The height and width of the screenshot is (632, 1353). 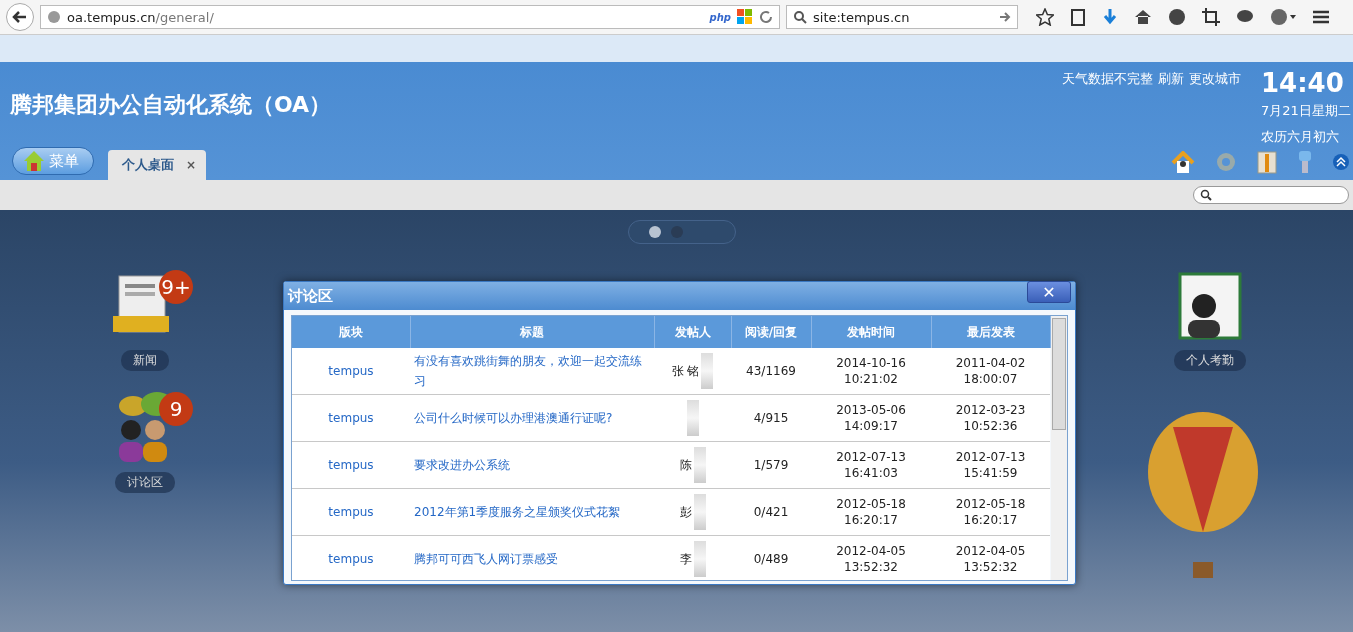 What do you see at coordinates (1058, 448) in the screenshot?
I see `scrollbar` at bounding box center [1058, 448].